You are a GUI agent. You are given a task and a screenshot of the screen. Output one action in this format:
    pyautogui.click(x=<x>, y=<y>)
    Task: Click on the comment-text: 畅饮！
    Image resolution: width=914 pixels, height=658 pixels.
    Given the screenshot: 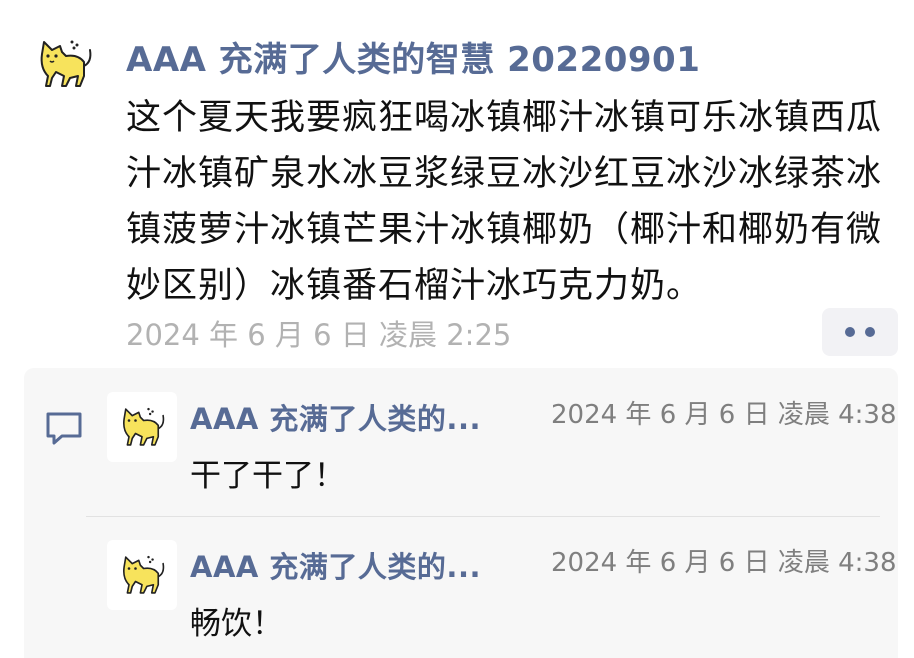 What is the action you would take?
    pyautogui.click(x=236, y=620)
    